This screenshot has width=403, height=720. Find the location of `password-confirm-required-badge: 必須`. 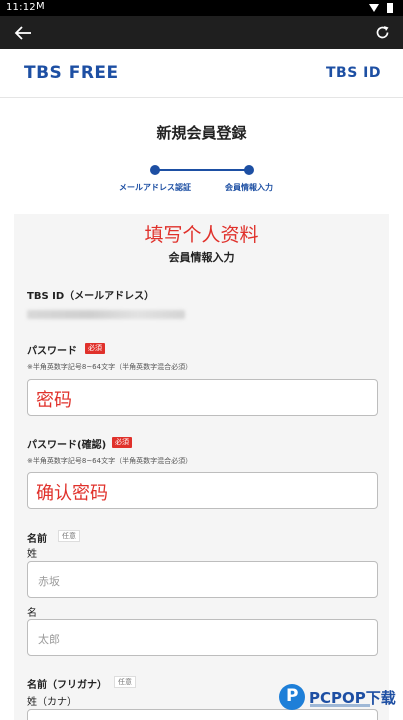

password-confirm-required-badge: 必須 is located at coordinates (122, 442).